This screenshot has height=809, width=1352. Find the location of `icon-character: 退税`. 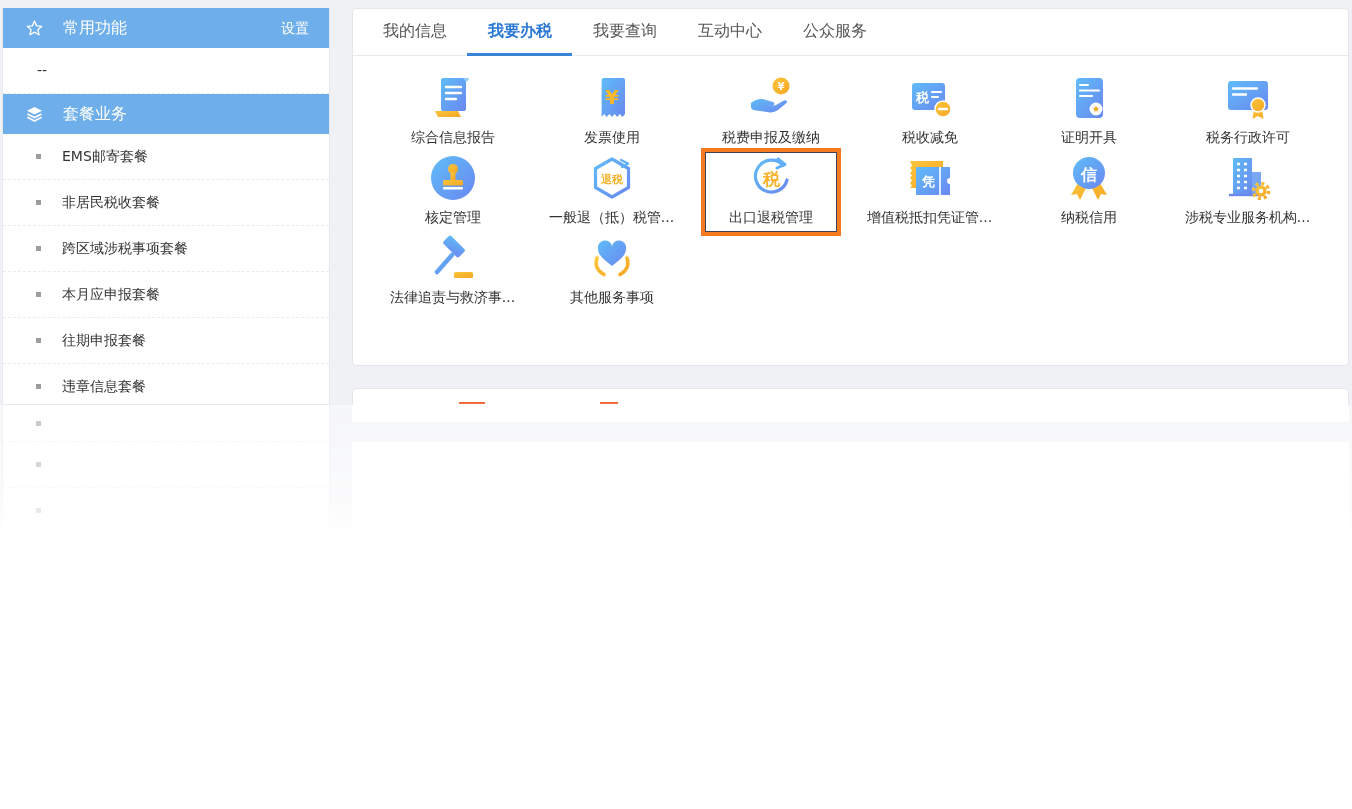

icon-character: 退税 is located at coordinates (611, 179).